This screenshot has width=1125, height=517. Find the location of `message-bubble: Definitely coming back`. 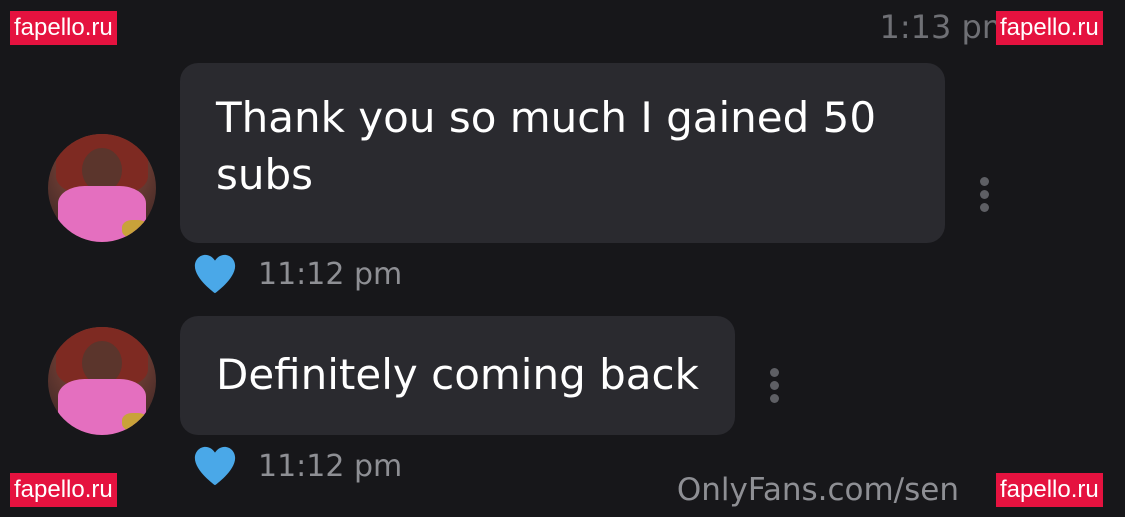

message-bubble: Definitely coming back is located at coordinates (457, 375).